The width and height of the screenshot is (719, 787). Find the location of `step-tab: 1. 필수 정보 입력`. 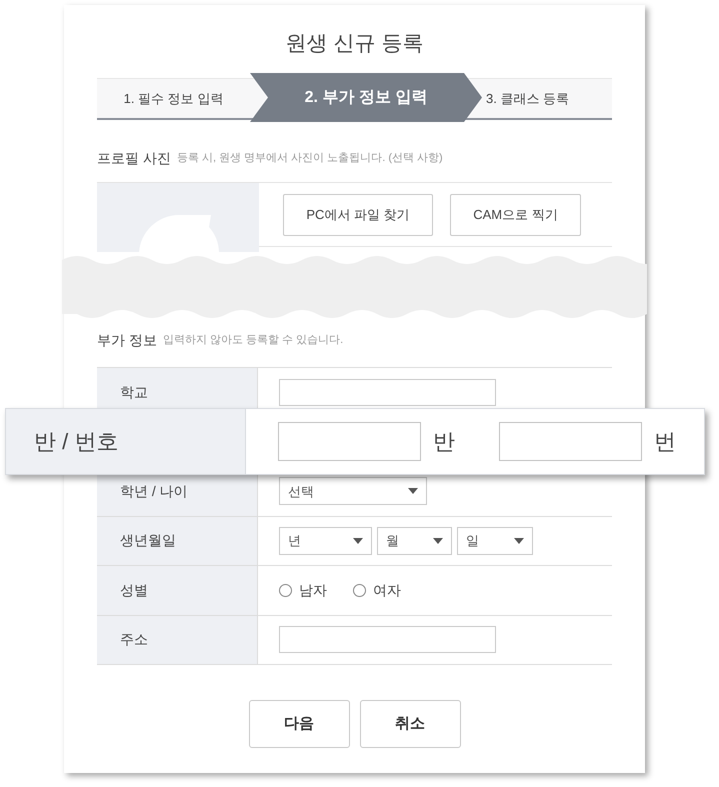

step-tab: 1. 필수 정보 입력 is located at coordinates (173, 98).